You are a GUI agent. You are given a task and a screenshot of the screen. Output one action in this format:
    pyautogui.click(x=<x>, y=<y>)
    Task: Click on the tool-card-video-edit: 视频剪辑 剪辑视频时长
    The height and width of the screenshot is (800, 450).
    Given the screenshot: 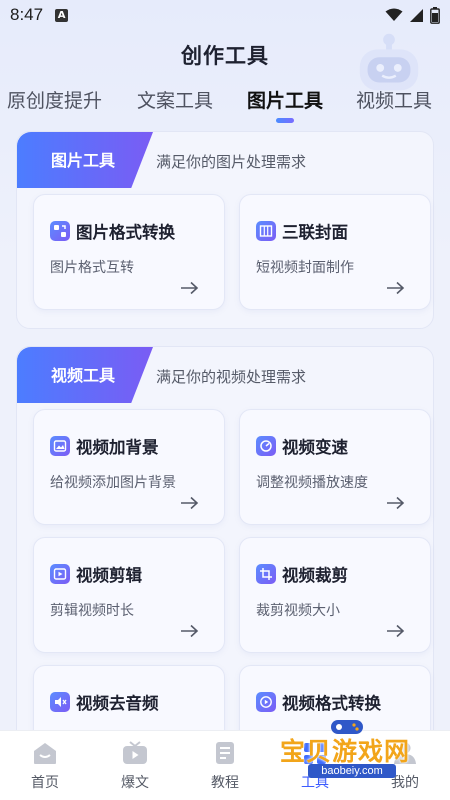 What is the action you would take?
    pyautogui.click(x=129, y=595)
    